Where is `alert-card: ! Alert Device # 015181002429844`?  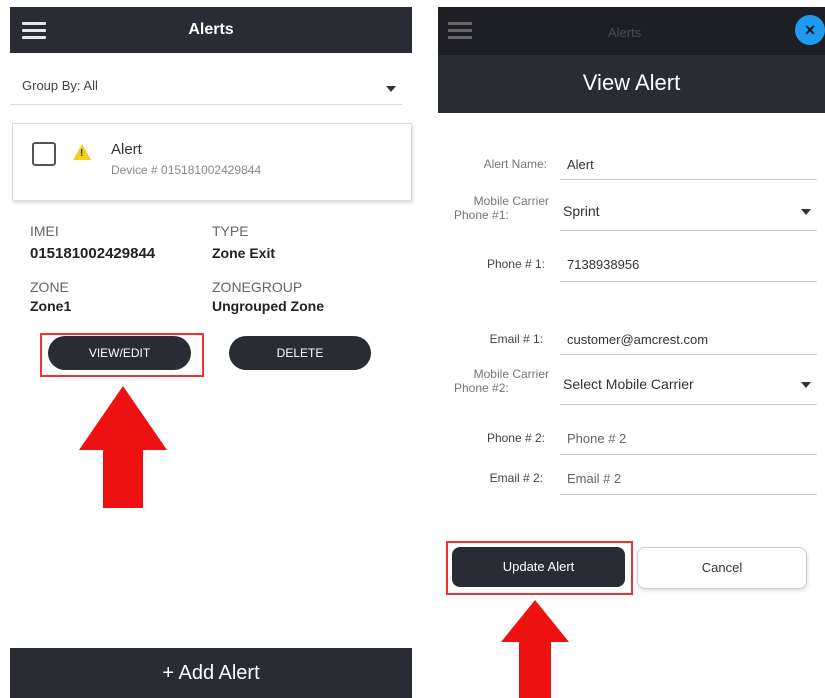
alert-card: ! Alert Device # 015181002429844 is located at coordinates (212, 162).